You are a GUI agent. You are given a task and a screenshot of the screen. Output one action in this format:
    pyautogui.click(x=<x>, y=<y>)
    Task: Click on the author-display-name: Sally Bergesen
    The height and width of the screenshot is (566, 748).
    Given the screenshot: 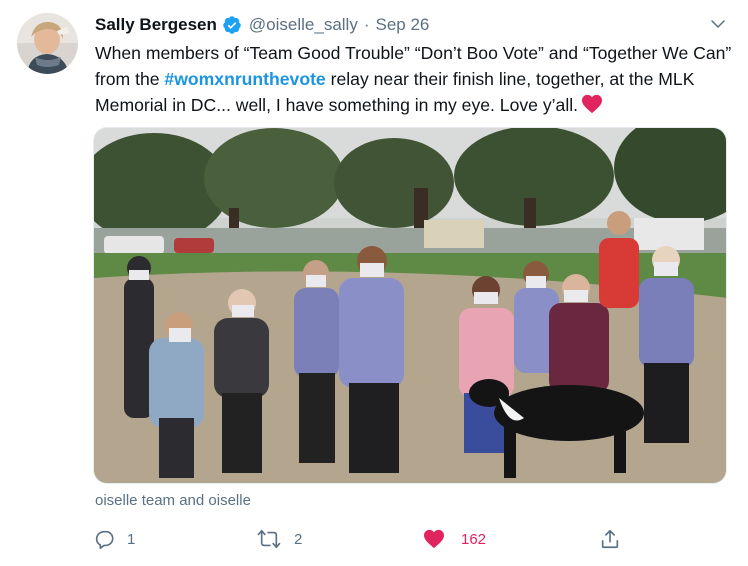 What is the action you would take?
    pyautogui.click(x=156, y=25)
    